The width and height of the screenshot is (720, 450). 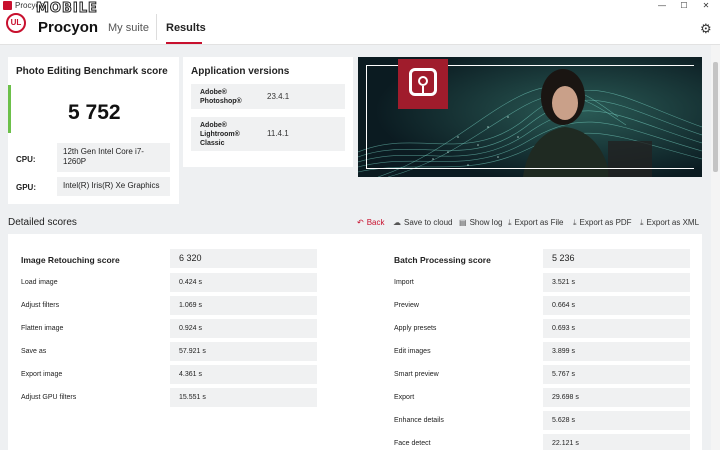 What do you see at coordinates (706, 29) in the screenshot?
I see `gear-icon: ⚙` at bounding box center [706, 29].